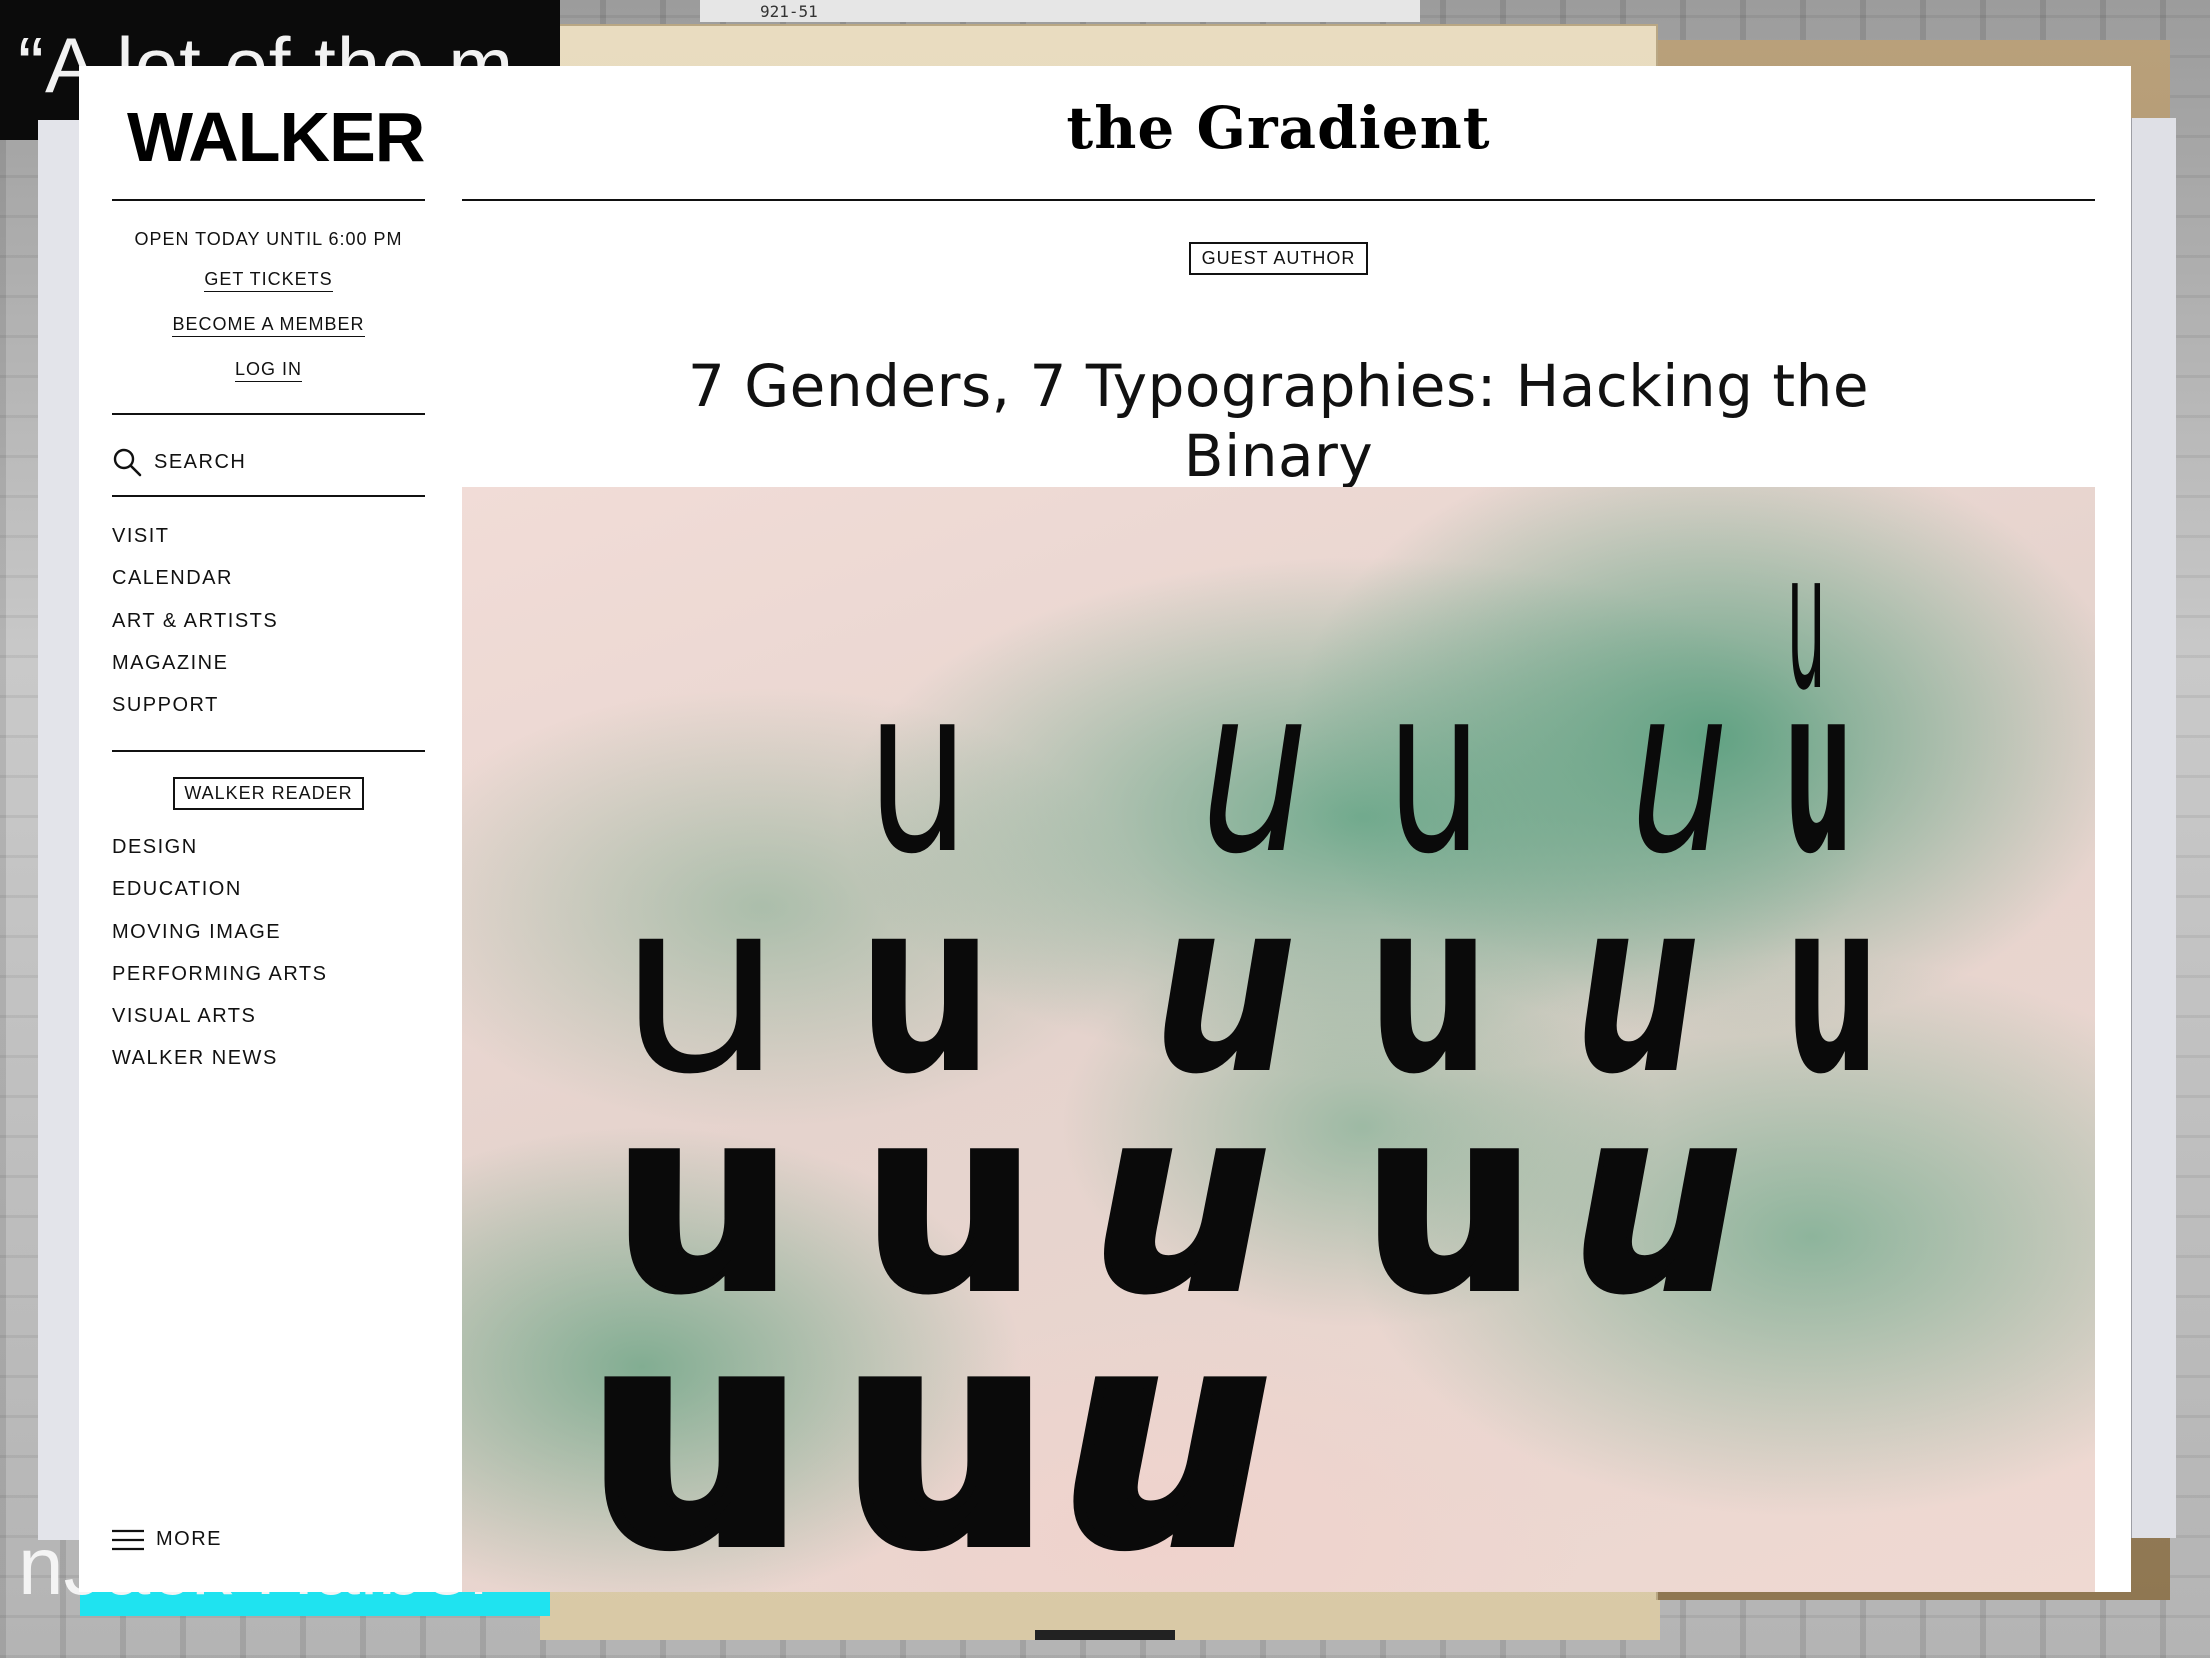  Describe the element at coordinates (268, 889) in the screenshot. I see `nav-item-education: EDUCATION` at that location.